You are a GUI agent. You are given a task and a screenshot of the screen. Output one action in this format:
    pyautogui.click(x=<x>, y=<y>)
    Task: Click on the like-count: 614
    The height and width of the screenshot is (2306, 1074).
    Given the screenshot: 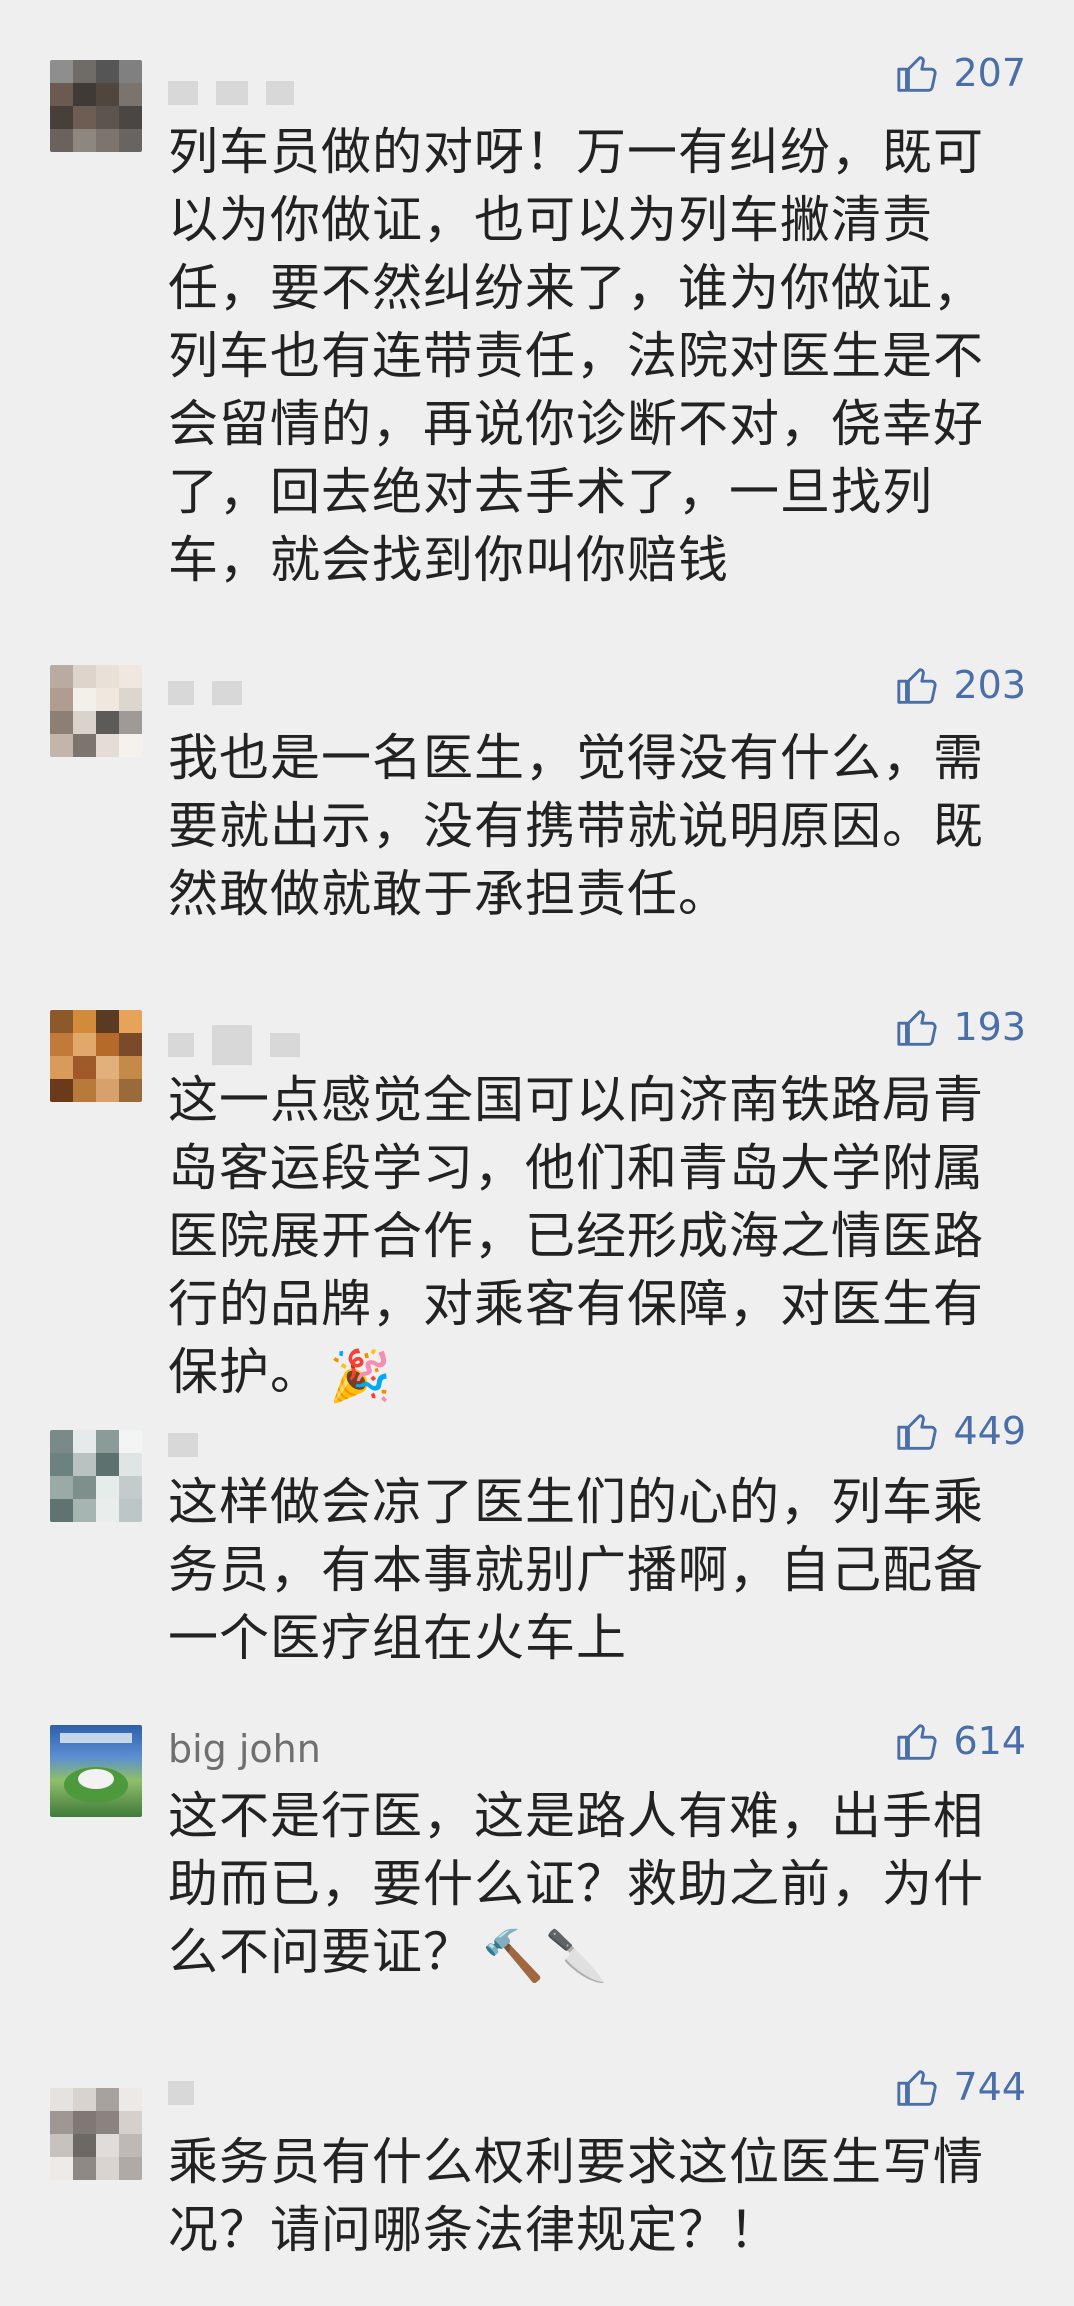 What is the action you would take?
    pyautogui.click(x=989, y=1741)
    